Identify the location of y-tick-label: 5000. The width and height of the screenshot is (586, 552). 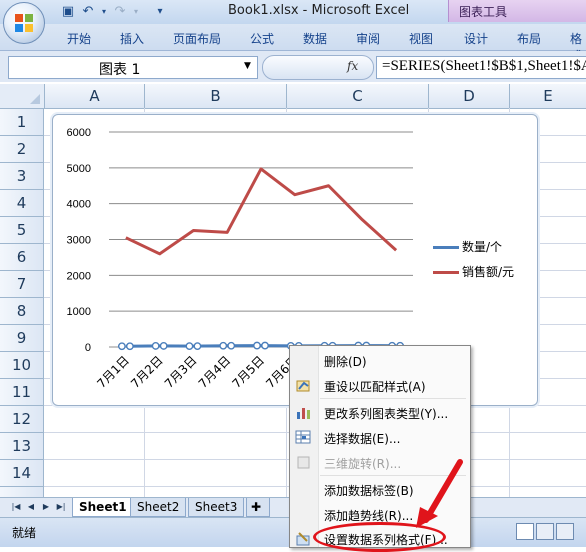
(79, 169).